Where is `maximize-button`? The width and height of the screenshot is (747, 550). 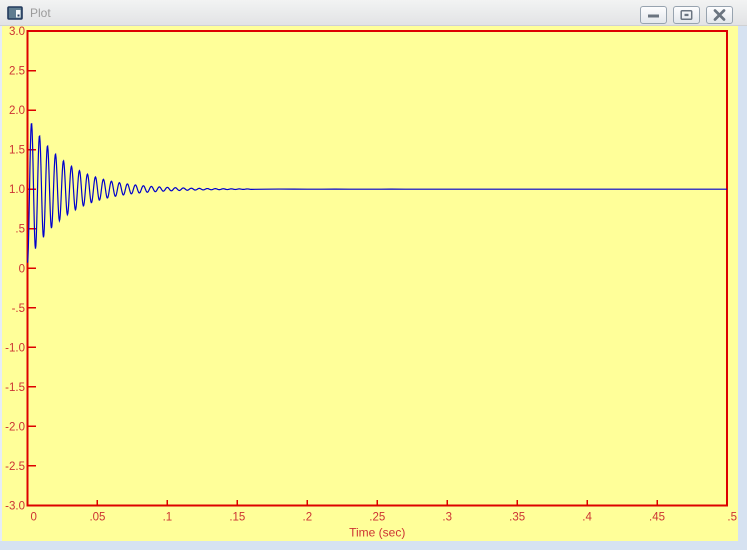 maximize-button is located at coordinates (686, 15).